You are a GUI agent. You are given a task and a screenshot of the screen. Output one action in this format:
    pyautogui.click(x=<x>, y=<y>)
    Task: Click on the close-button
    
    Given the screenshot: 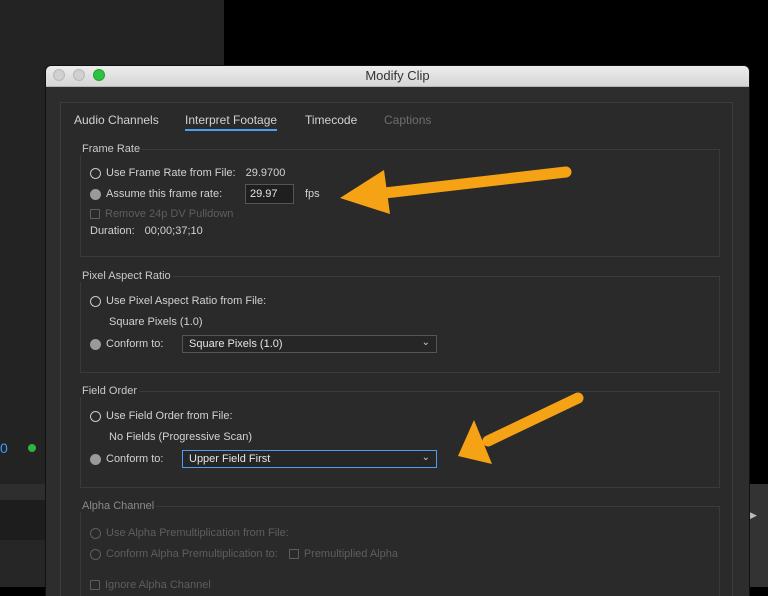 What is the action you would take?
    pyautogui.click(x=59, y=75)
    